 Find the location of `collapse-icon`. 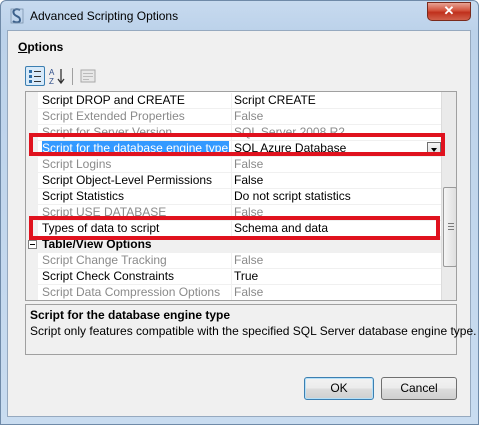

collapse-icon is located at coordinates (32, 244).